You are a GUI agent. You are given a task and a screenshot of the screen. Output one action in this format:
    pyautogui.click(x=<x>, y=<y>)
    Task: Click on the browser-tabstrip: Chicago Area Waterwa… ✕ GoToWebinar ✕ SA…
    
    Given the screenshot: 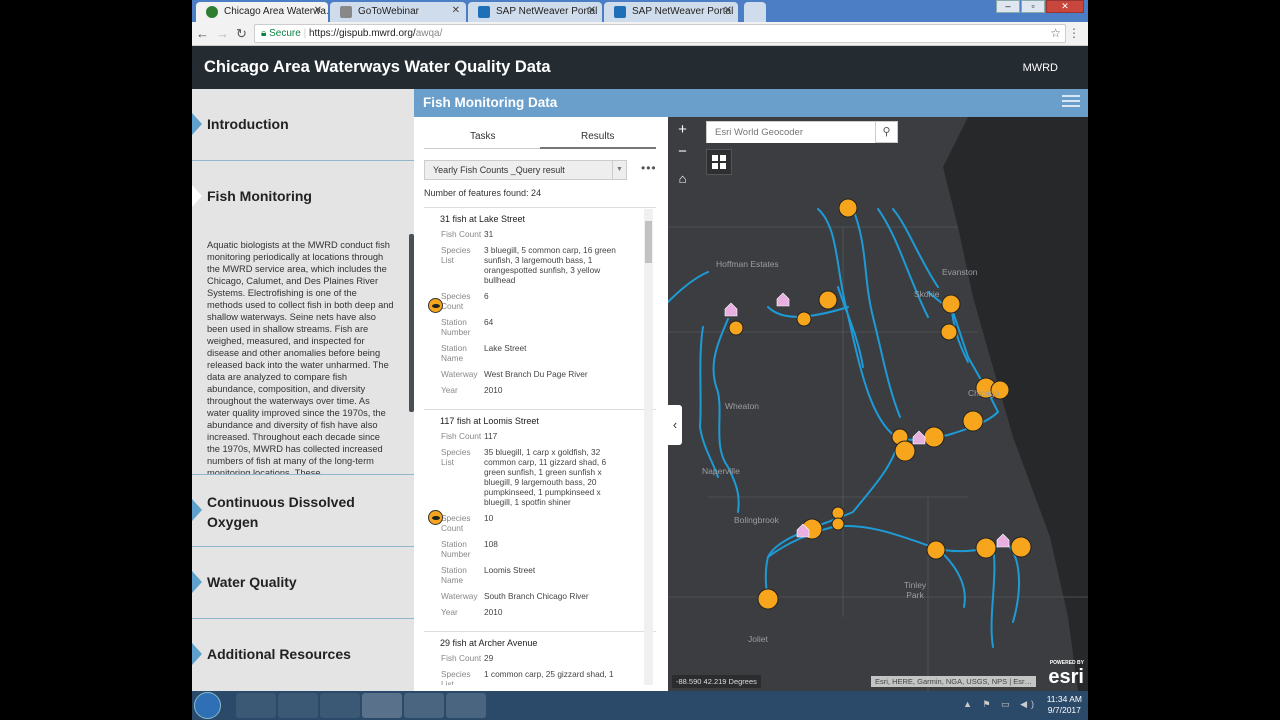 What is the action you would take?
    pyautogui.click(x=640, y=11)
    